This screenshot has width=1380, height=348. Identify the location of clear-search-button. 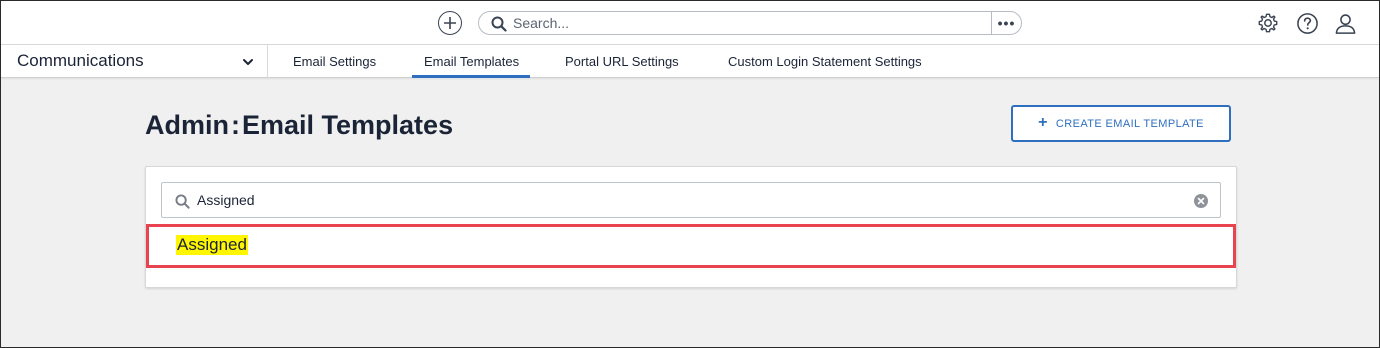
(1201, 201).